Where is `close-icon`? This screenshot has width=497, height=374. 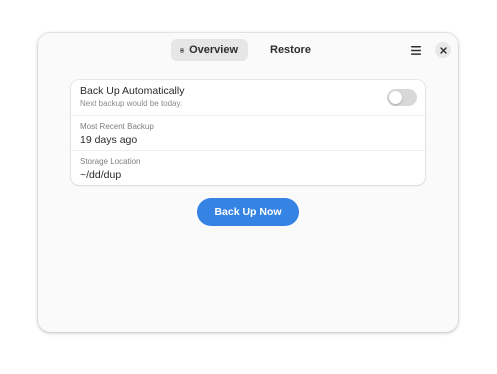
close-icon is located at coordinates (443, 50).